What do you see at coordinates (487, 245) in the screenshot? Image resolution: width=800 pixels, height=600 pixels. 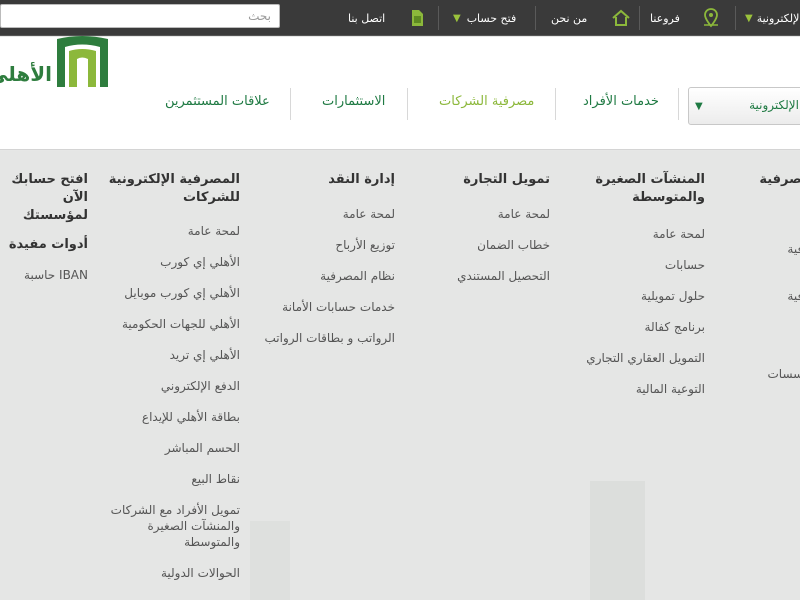 I see `menu-item: خطاب الضمان` at bounding box center [487, 245].